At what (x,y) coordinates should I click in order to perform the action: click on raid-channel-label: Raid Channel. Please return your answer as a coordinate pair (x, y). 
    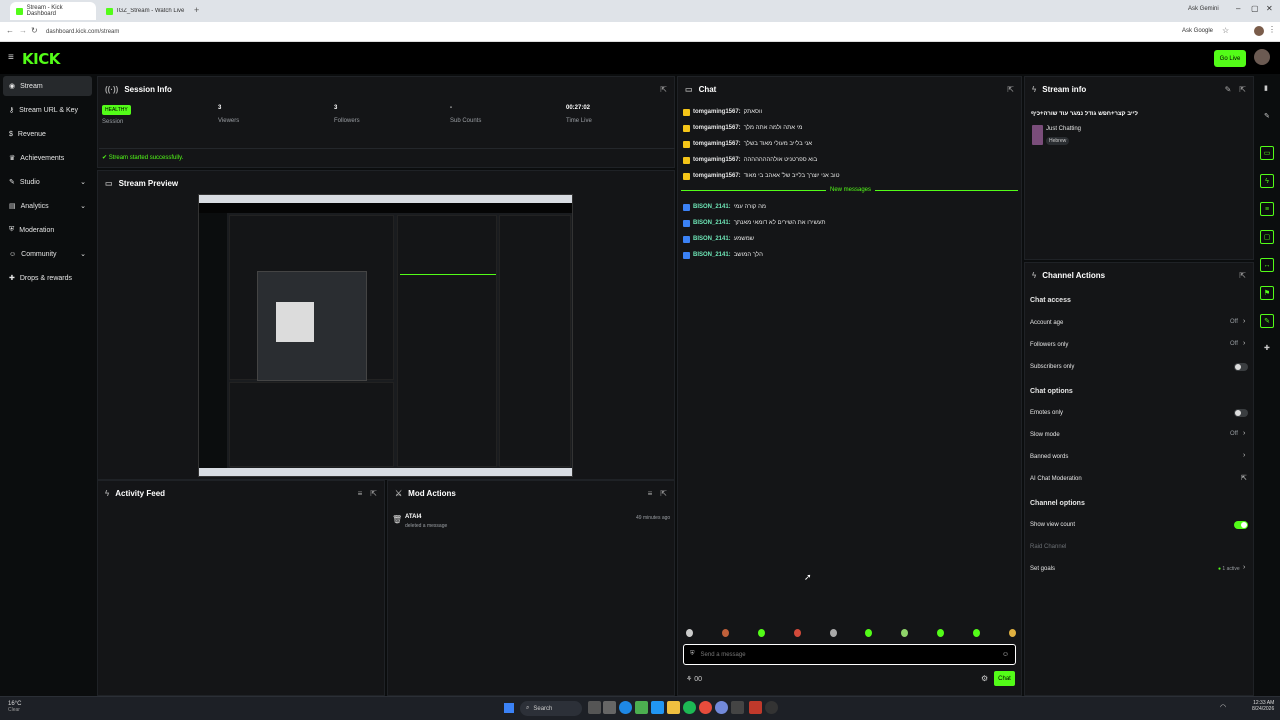
    Looking at the image, I should click on (1048, 547).